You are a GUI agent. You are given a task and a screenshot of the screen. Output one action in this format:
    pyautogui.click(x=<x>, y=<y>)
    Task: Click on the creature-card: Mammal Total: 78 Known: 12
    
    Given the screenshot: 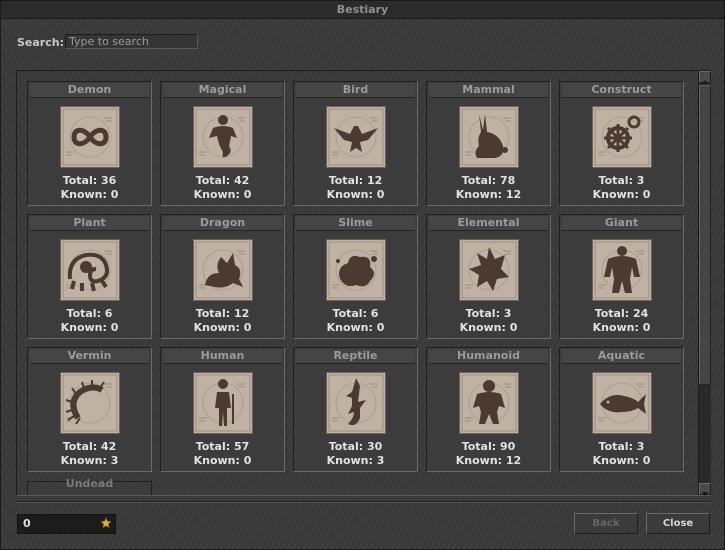 What is the action you would take?
    pyautogui.click(x=488, y=143)
    